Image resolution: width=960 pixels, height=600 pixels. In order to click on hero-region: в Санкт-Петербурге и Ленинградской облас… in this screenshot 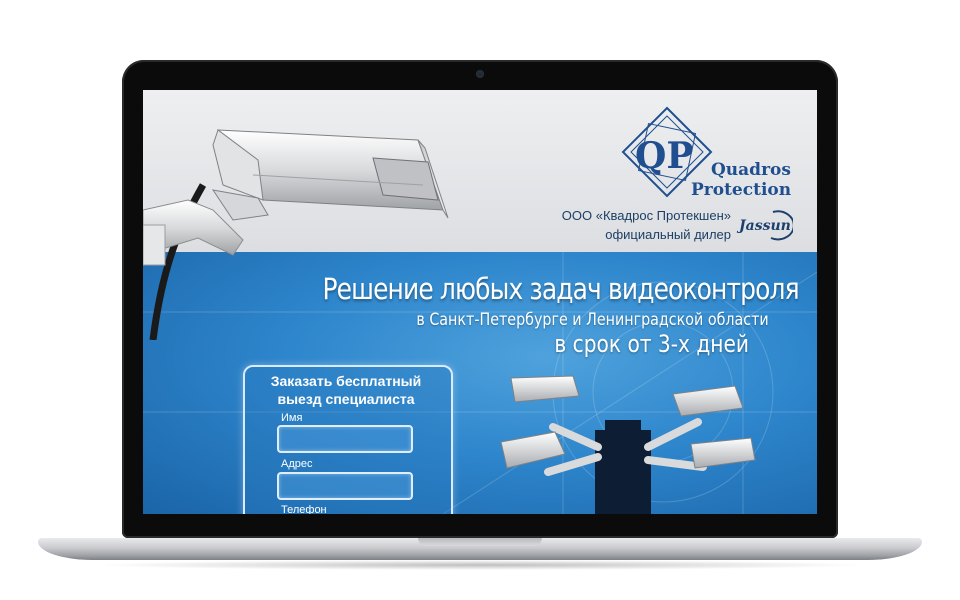, I will do `click(592, 320)`.